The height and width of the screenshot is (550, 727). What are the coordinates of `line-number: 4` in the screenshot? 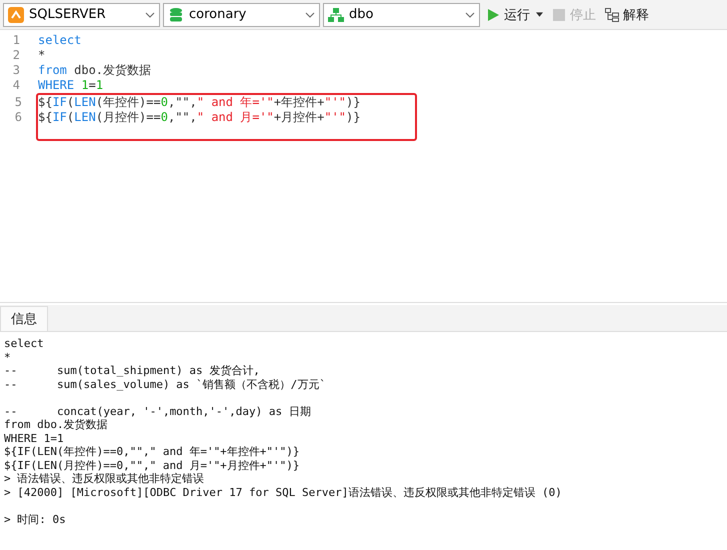 It's located at (16, 85).